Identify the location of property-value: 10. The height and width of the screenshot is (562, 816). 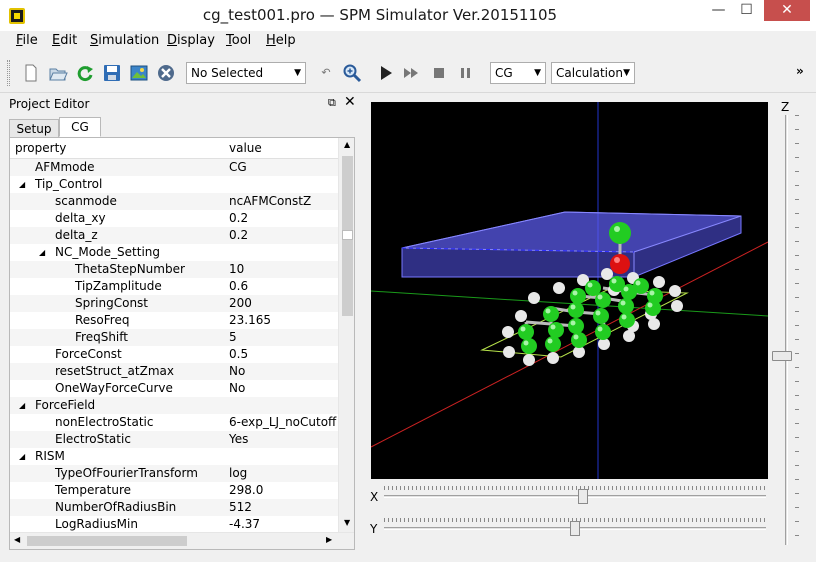
(284, 269).